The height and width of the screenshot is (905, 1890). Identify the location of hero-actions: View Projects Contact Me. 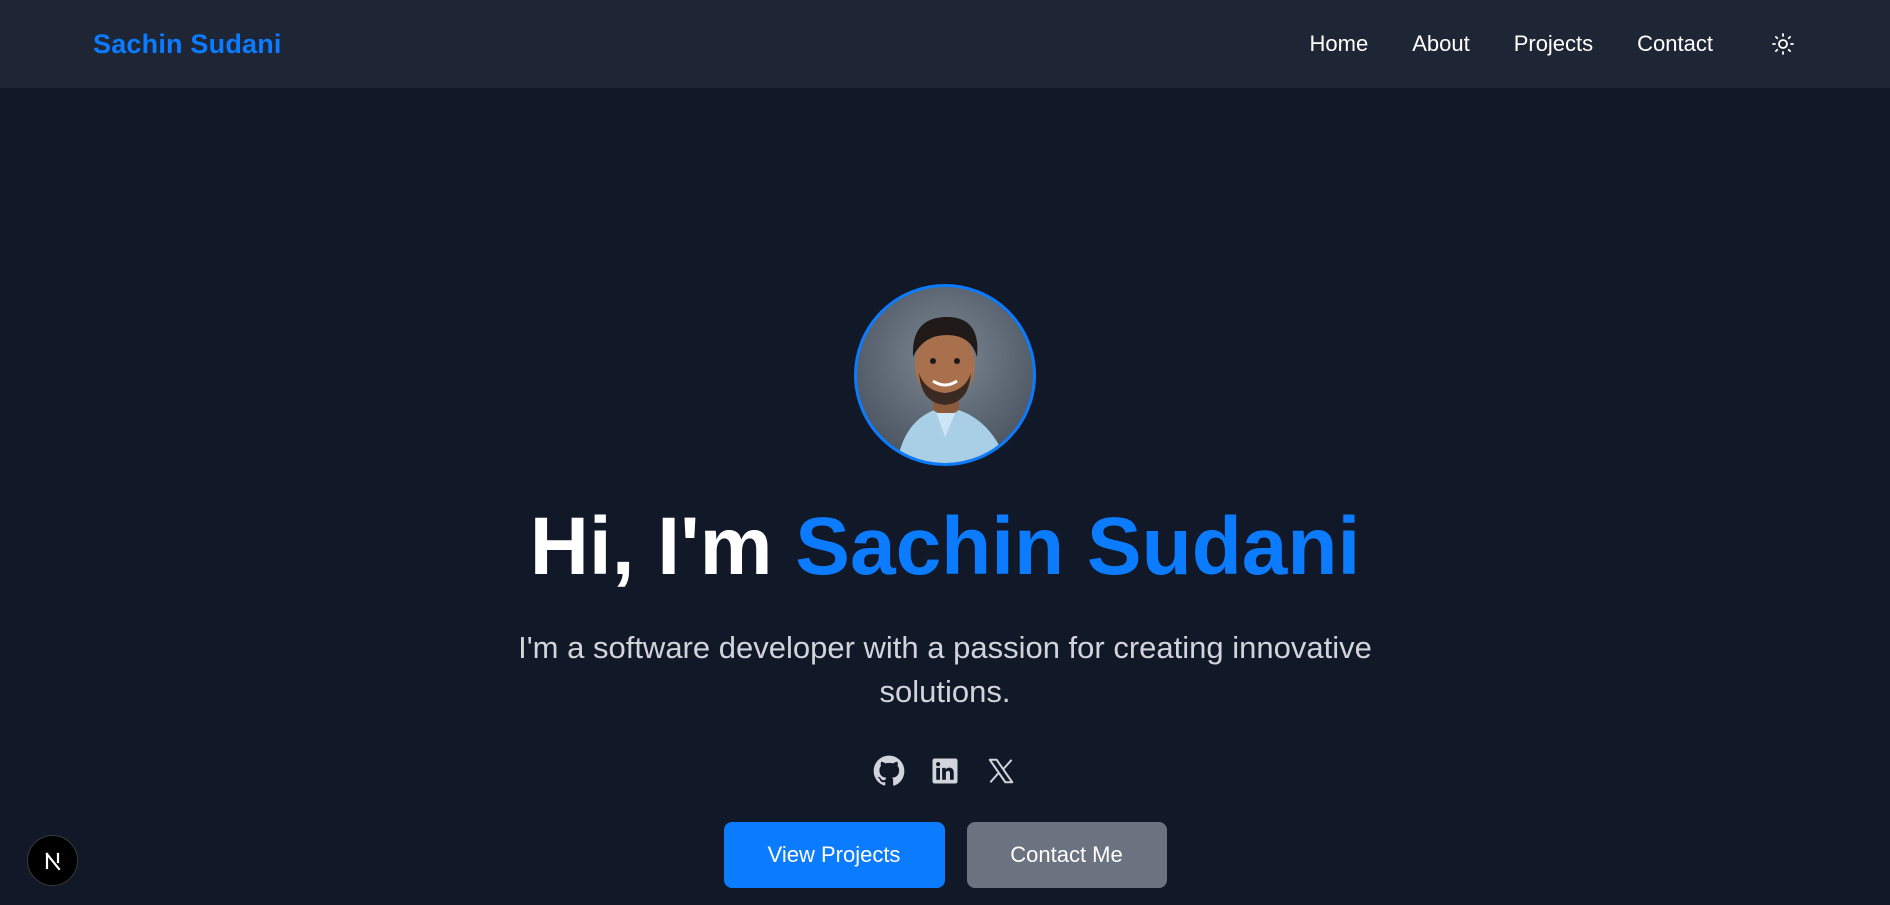
(945, 855).